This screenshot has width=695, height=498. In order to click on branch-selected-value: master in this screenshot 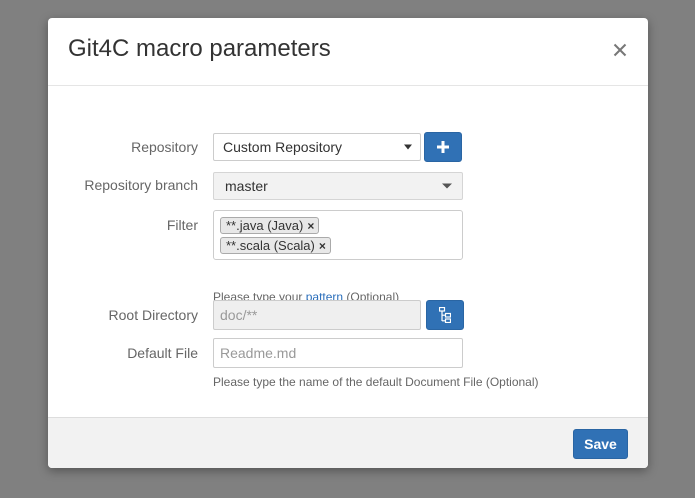, I will do `click(246, 186)`.